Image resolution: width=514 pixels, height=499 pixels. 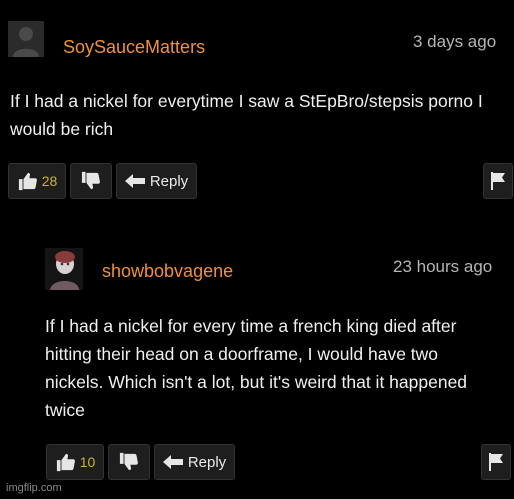 I want to click on user-silhouette-icon, so click(x=26, y=39).